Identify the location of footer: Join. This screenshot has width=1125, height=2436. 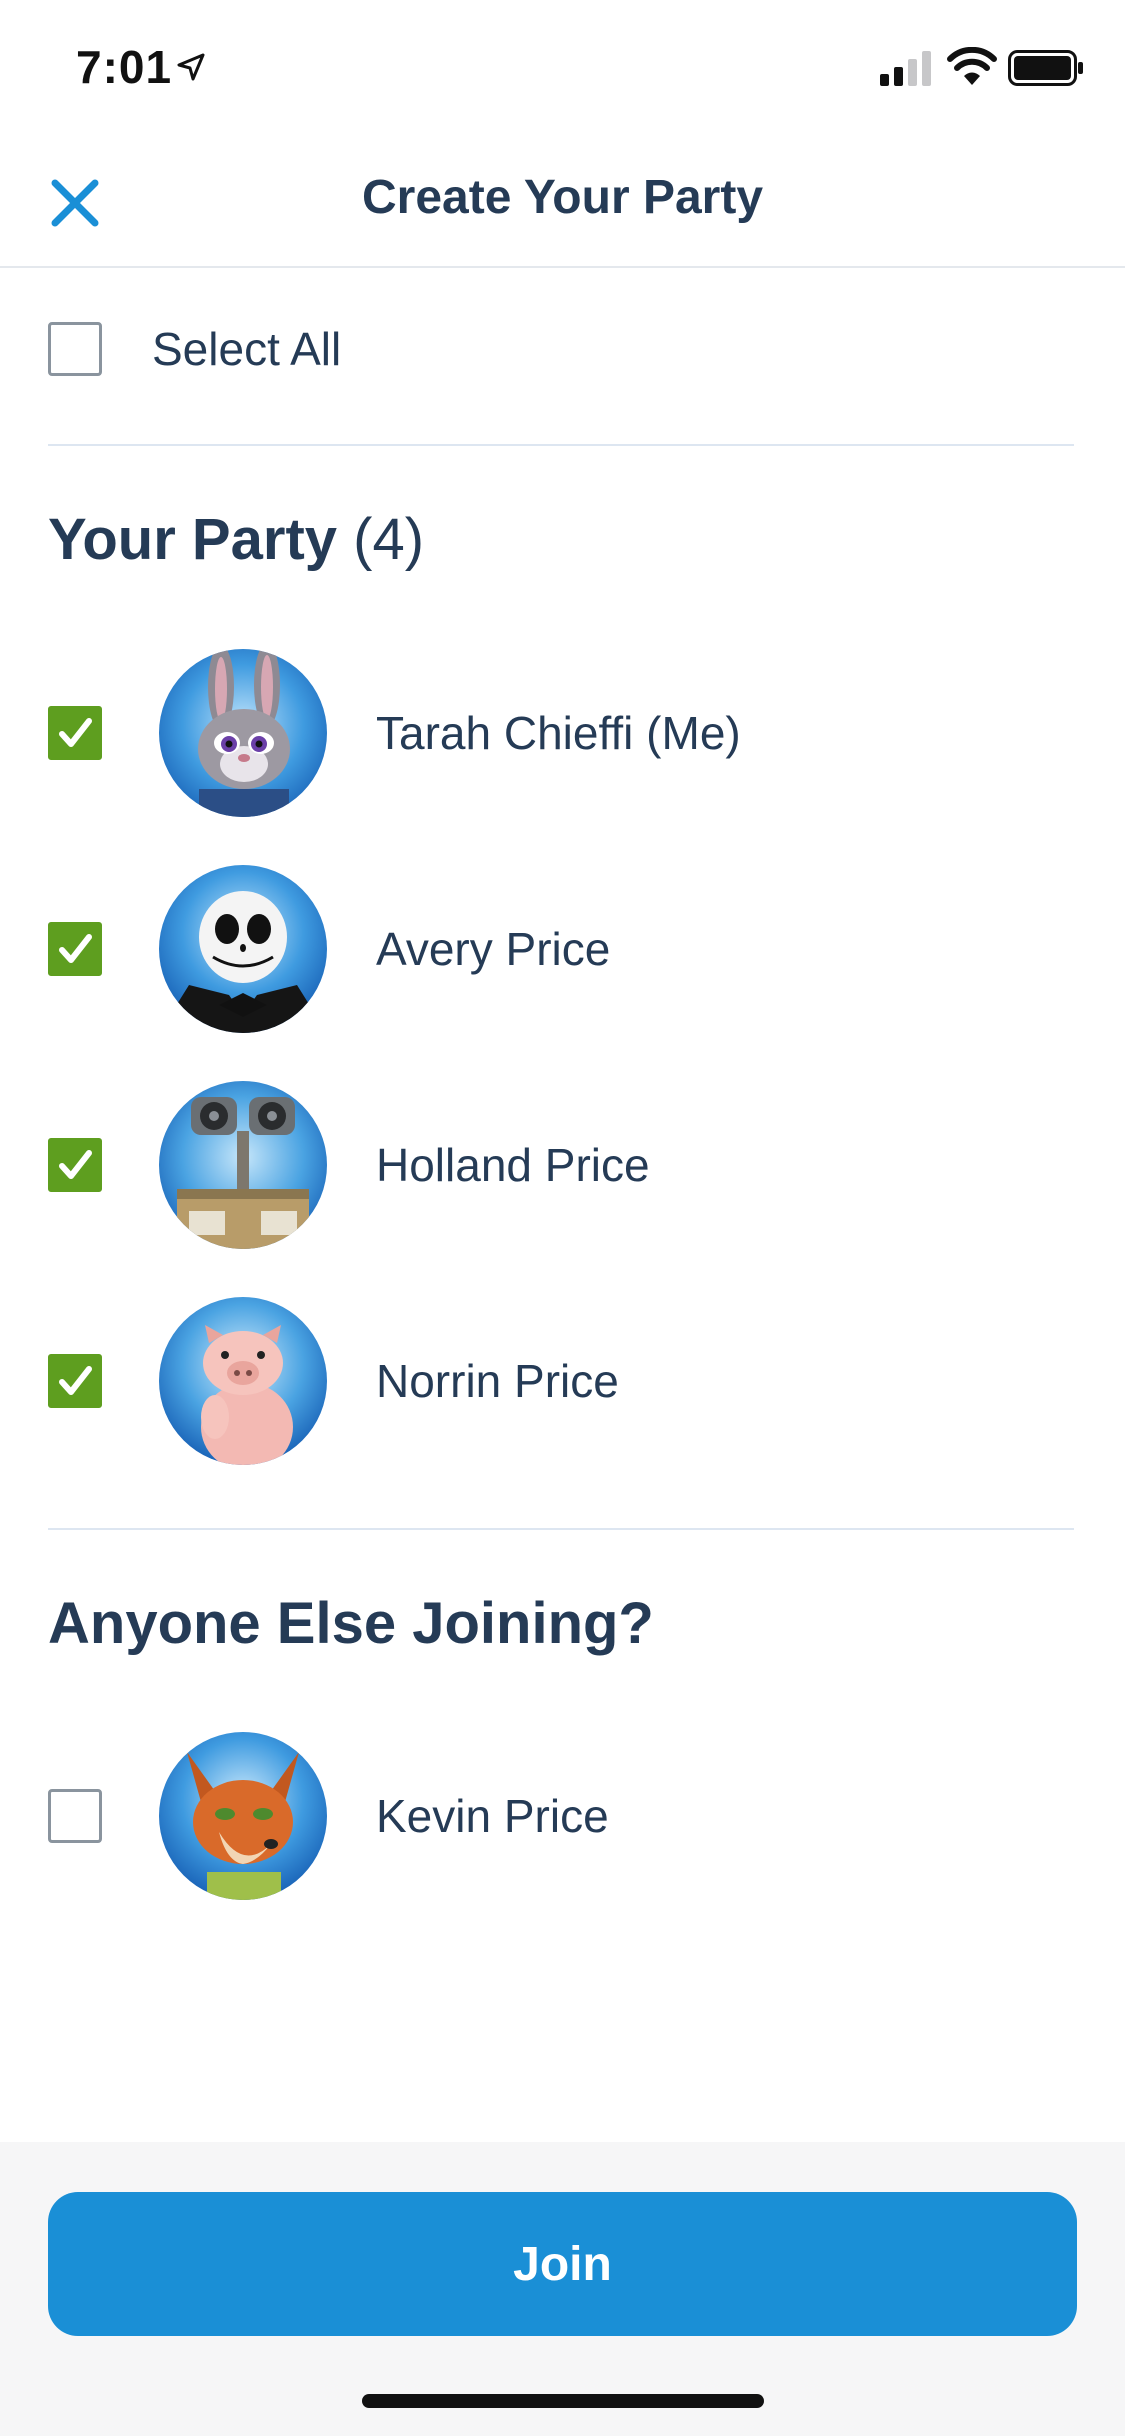
(562, 2289).